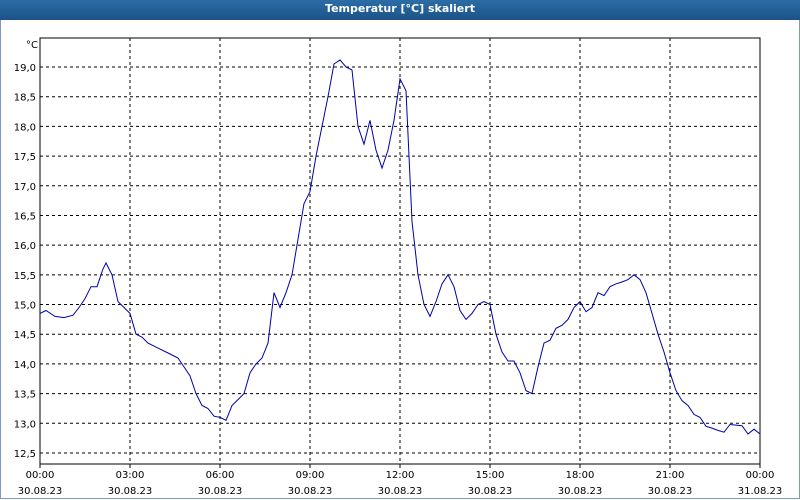  What do you see at coordinates (220, 475) in the screenshot?
I see `x-tick-time-label: 06:00` at bounding box center [220, 475].